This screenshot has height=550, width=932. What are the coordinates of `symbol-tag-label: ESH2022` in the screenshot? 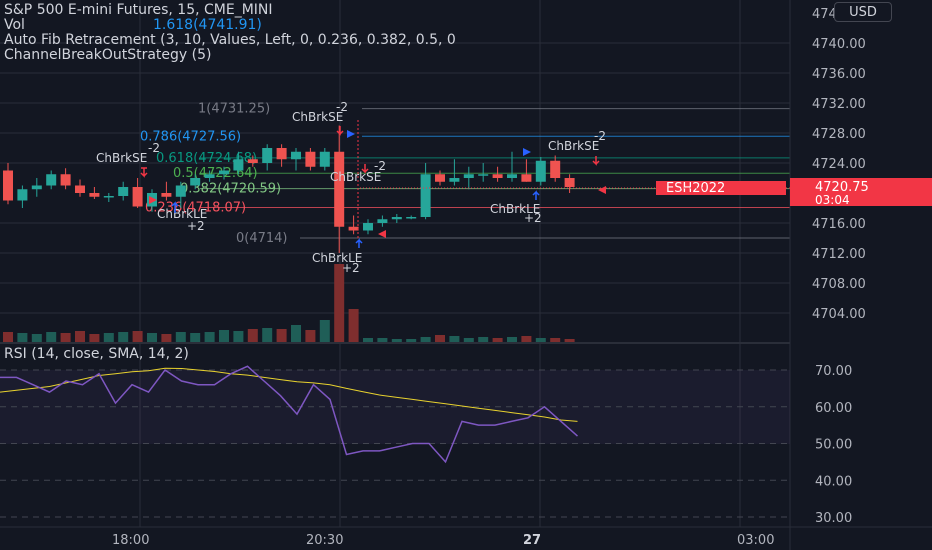 It's located at (695, 188).